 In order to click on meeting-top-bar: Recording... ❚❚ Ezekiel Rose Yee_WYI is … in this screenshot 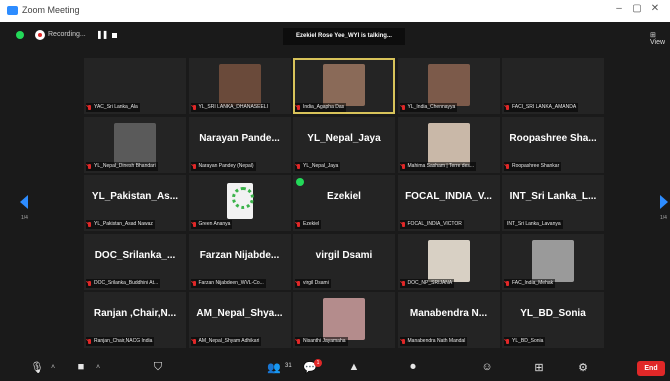, I will do `click(335, 36)`.